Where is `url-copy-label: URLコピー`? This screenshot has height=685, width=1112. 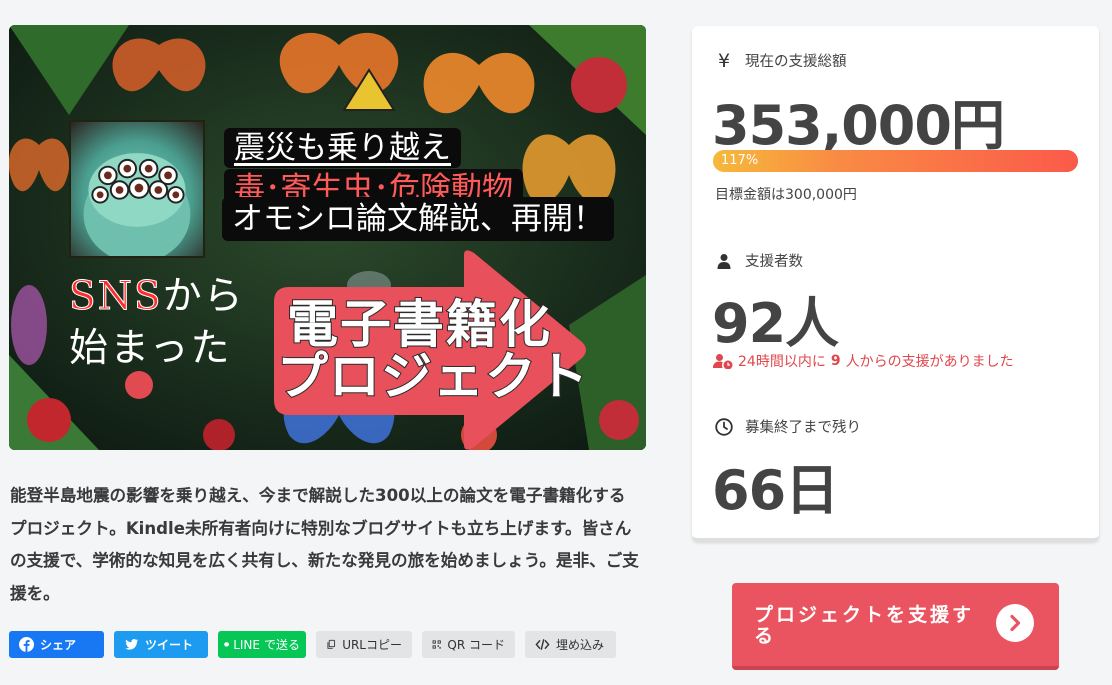
url-copy-label: URLコピー is located at coordinates (372, 645).